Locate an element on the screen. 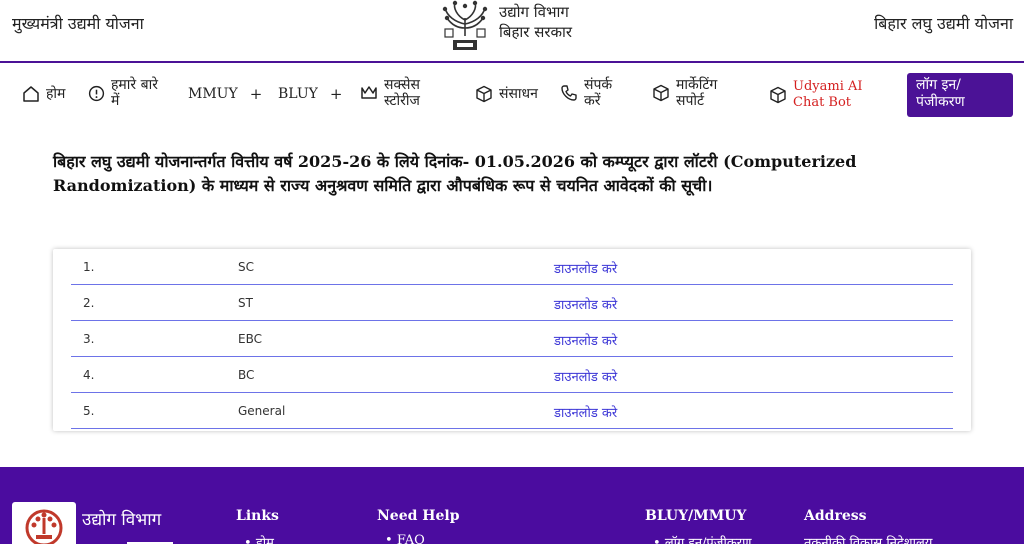 Image resolution: width=1024 pixels, height=544 pixels. nav-home-label: होम is located at coordinates (56, 94).